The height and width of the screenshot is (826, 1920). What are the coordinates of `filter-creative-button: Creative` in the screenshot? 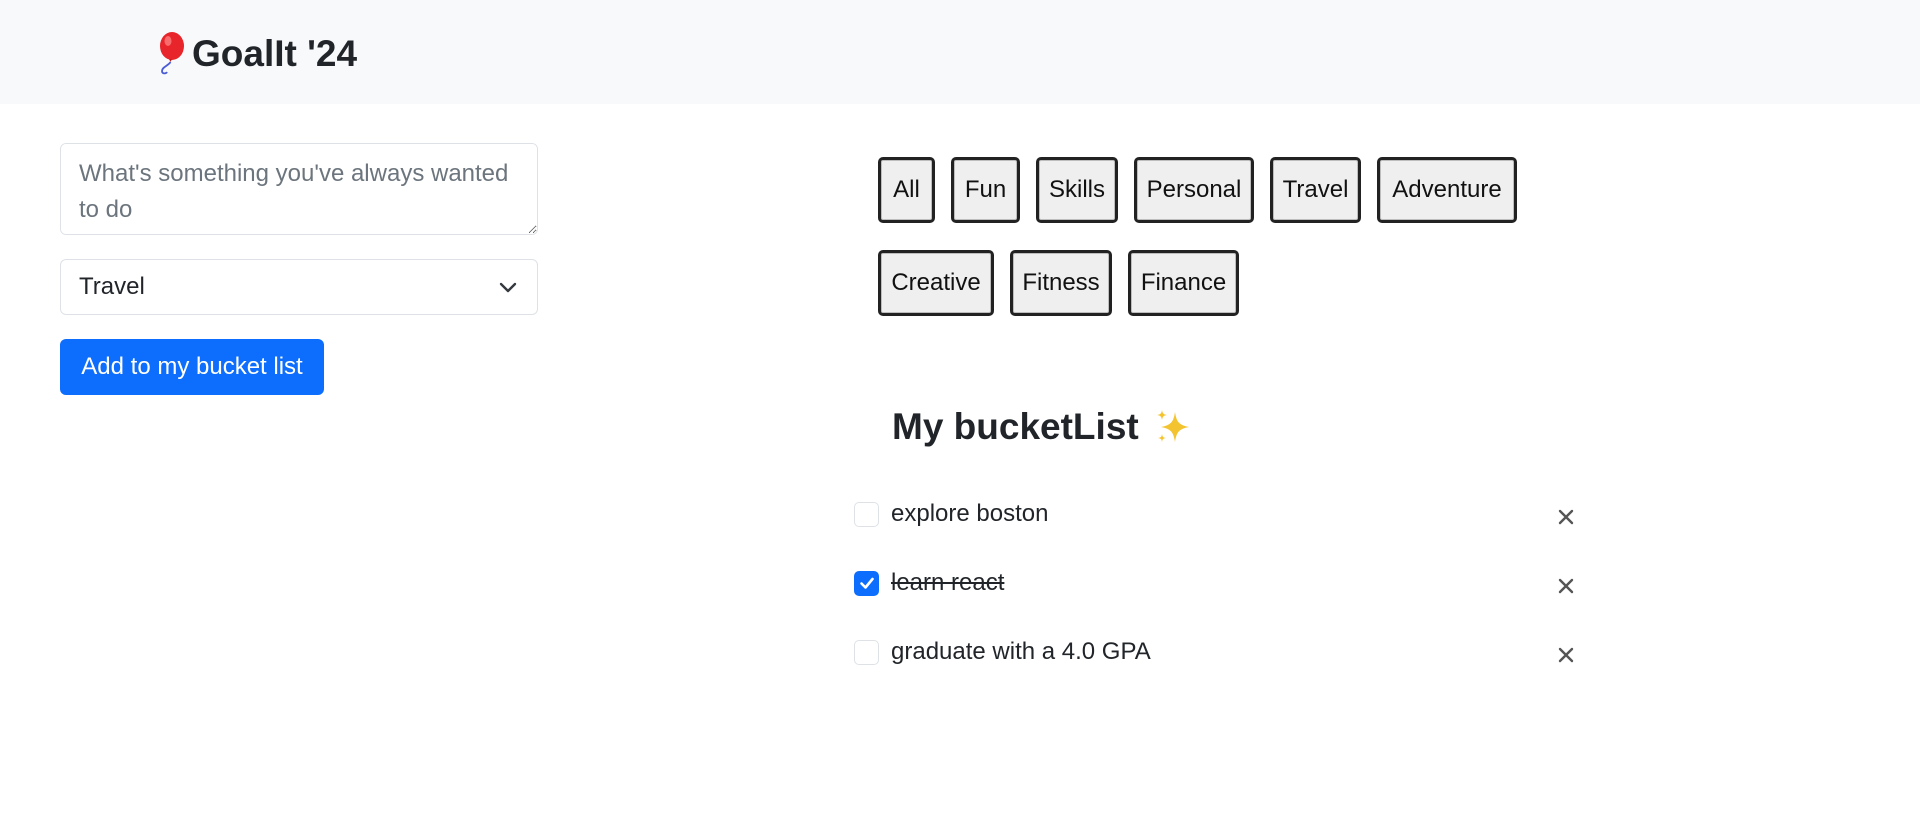 It's located at (936, 283).